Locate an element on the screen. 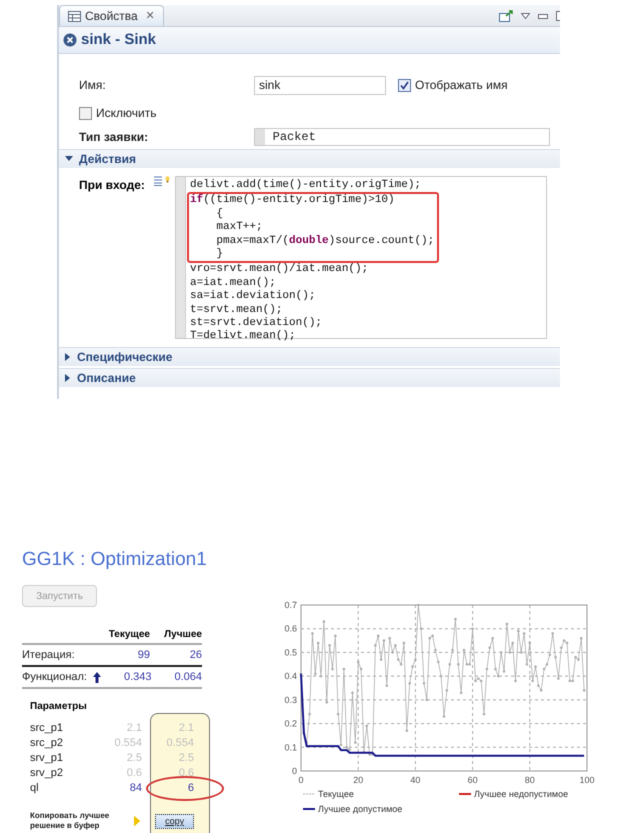  row-label: Функционал: is located at coordinates (54, 677).